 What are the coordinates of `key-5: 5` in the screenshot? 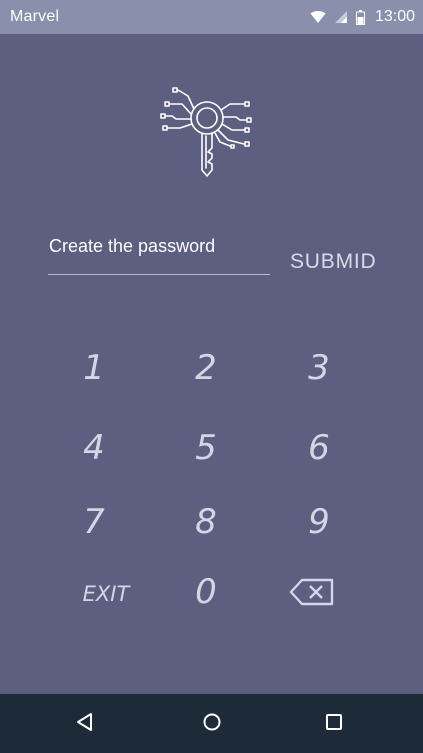 It's located at (206, 448).